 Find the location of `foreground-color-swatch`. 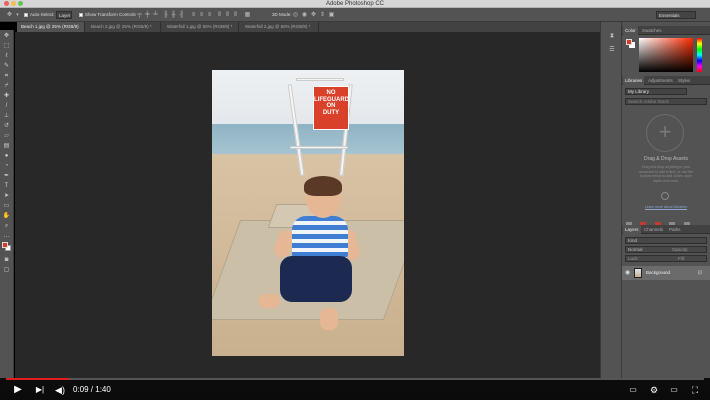

foreground-color-swatch is located at coordinates (5, 245).